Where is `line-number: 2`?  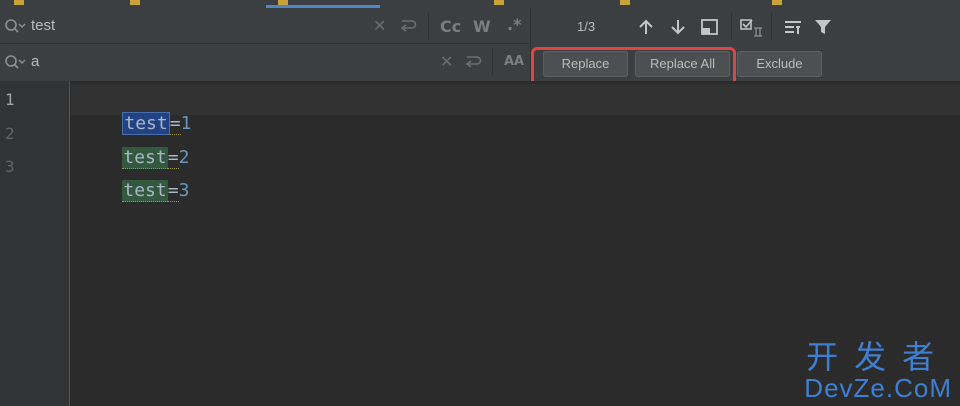
line-number: 2 is located at coordinates (10, 133).